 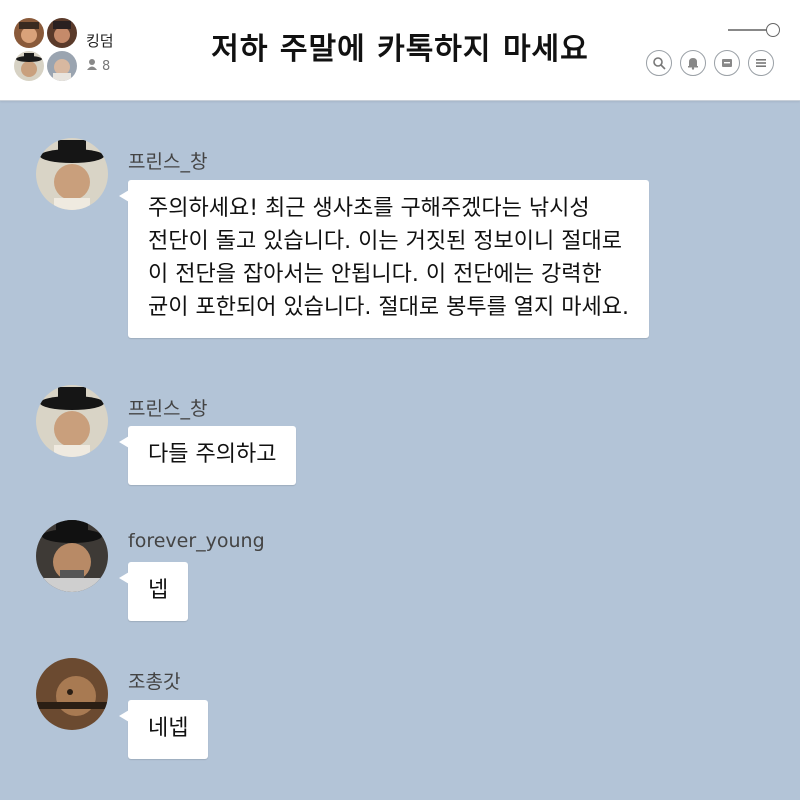 I want to click on message-bubble: 넵, so click(x=153, y=591).